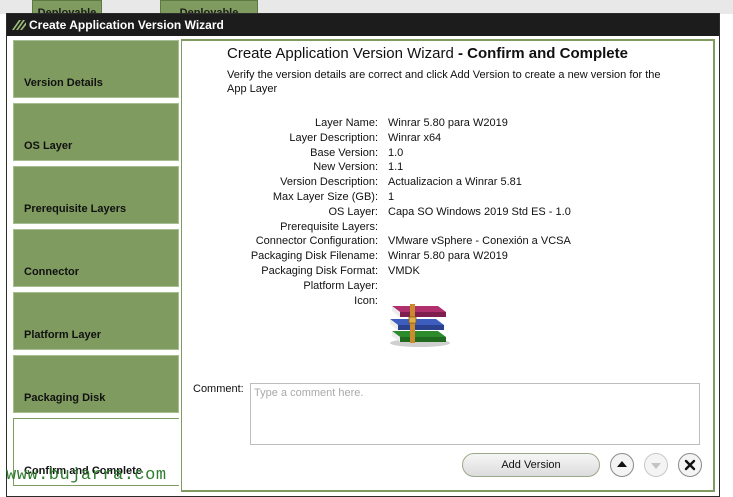 The width and height of the screenshot is (733, 497). What do you see at coordinates (126, 25) in the screenshot?
I see `window-title: Create Application Version Wizard` at bounding box center [126, 25].